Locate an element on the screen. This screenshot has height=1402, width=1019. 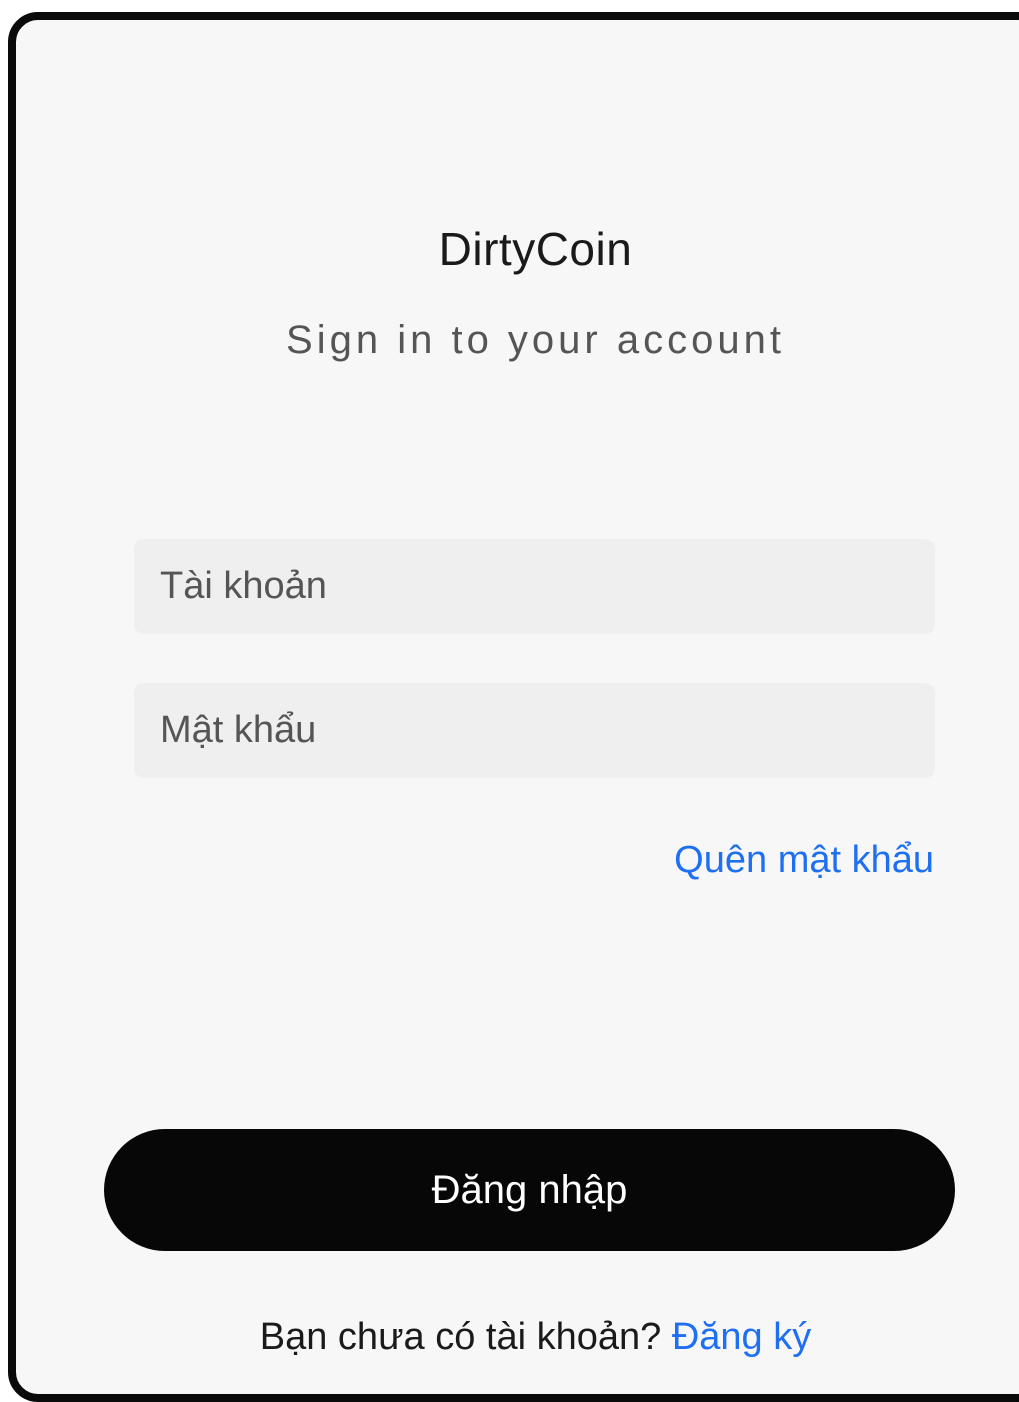
signup-prompt-text: Bạn chưa có tài khoản? is located at coordinates (460, 1337).